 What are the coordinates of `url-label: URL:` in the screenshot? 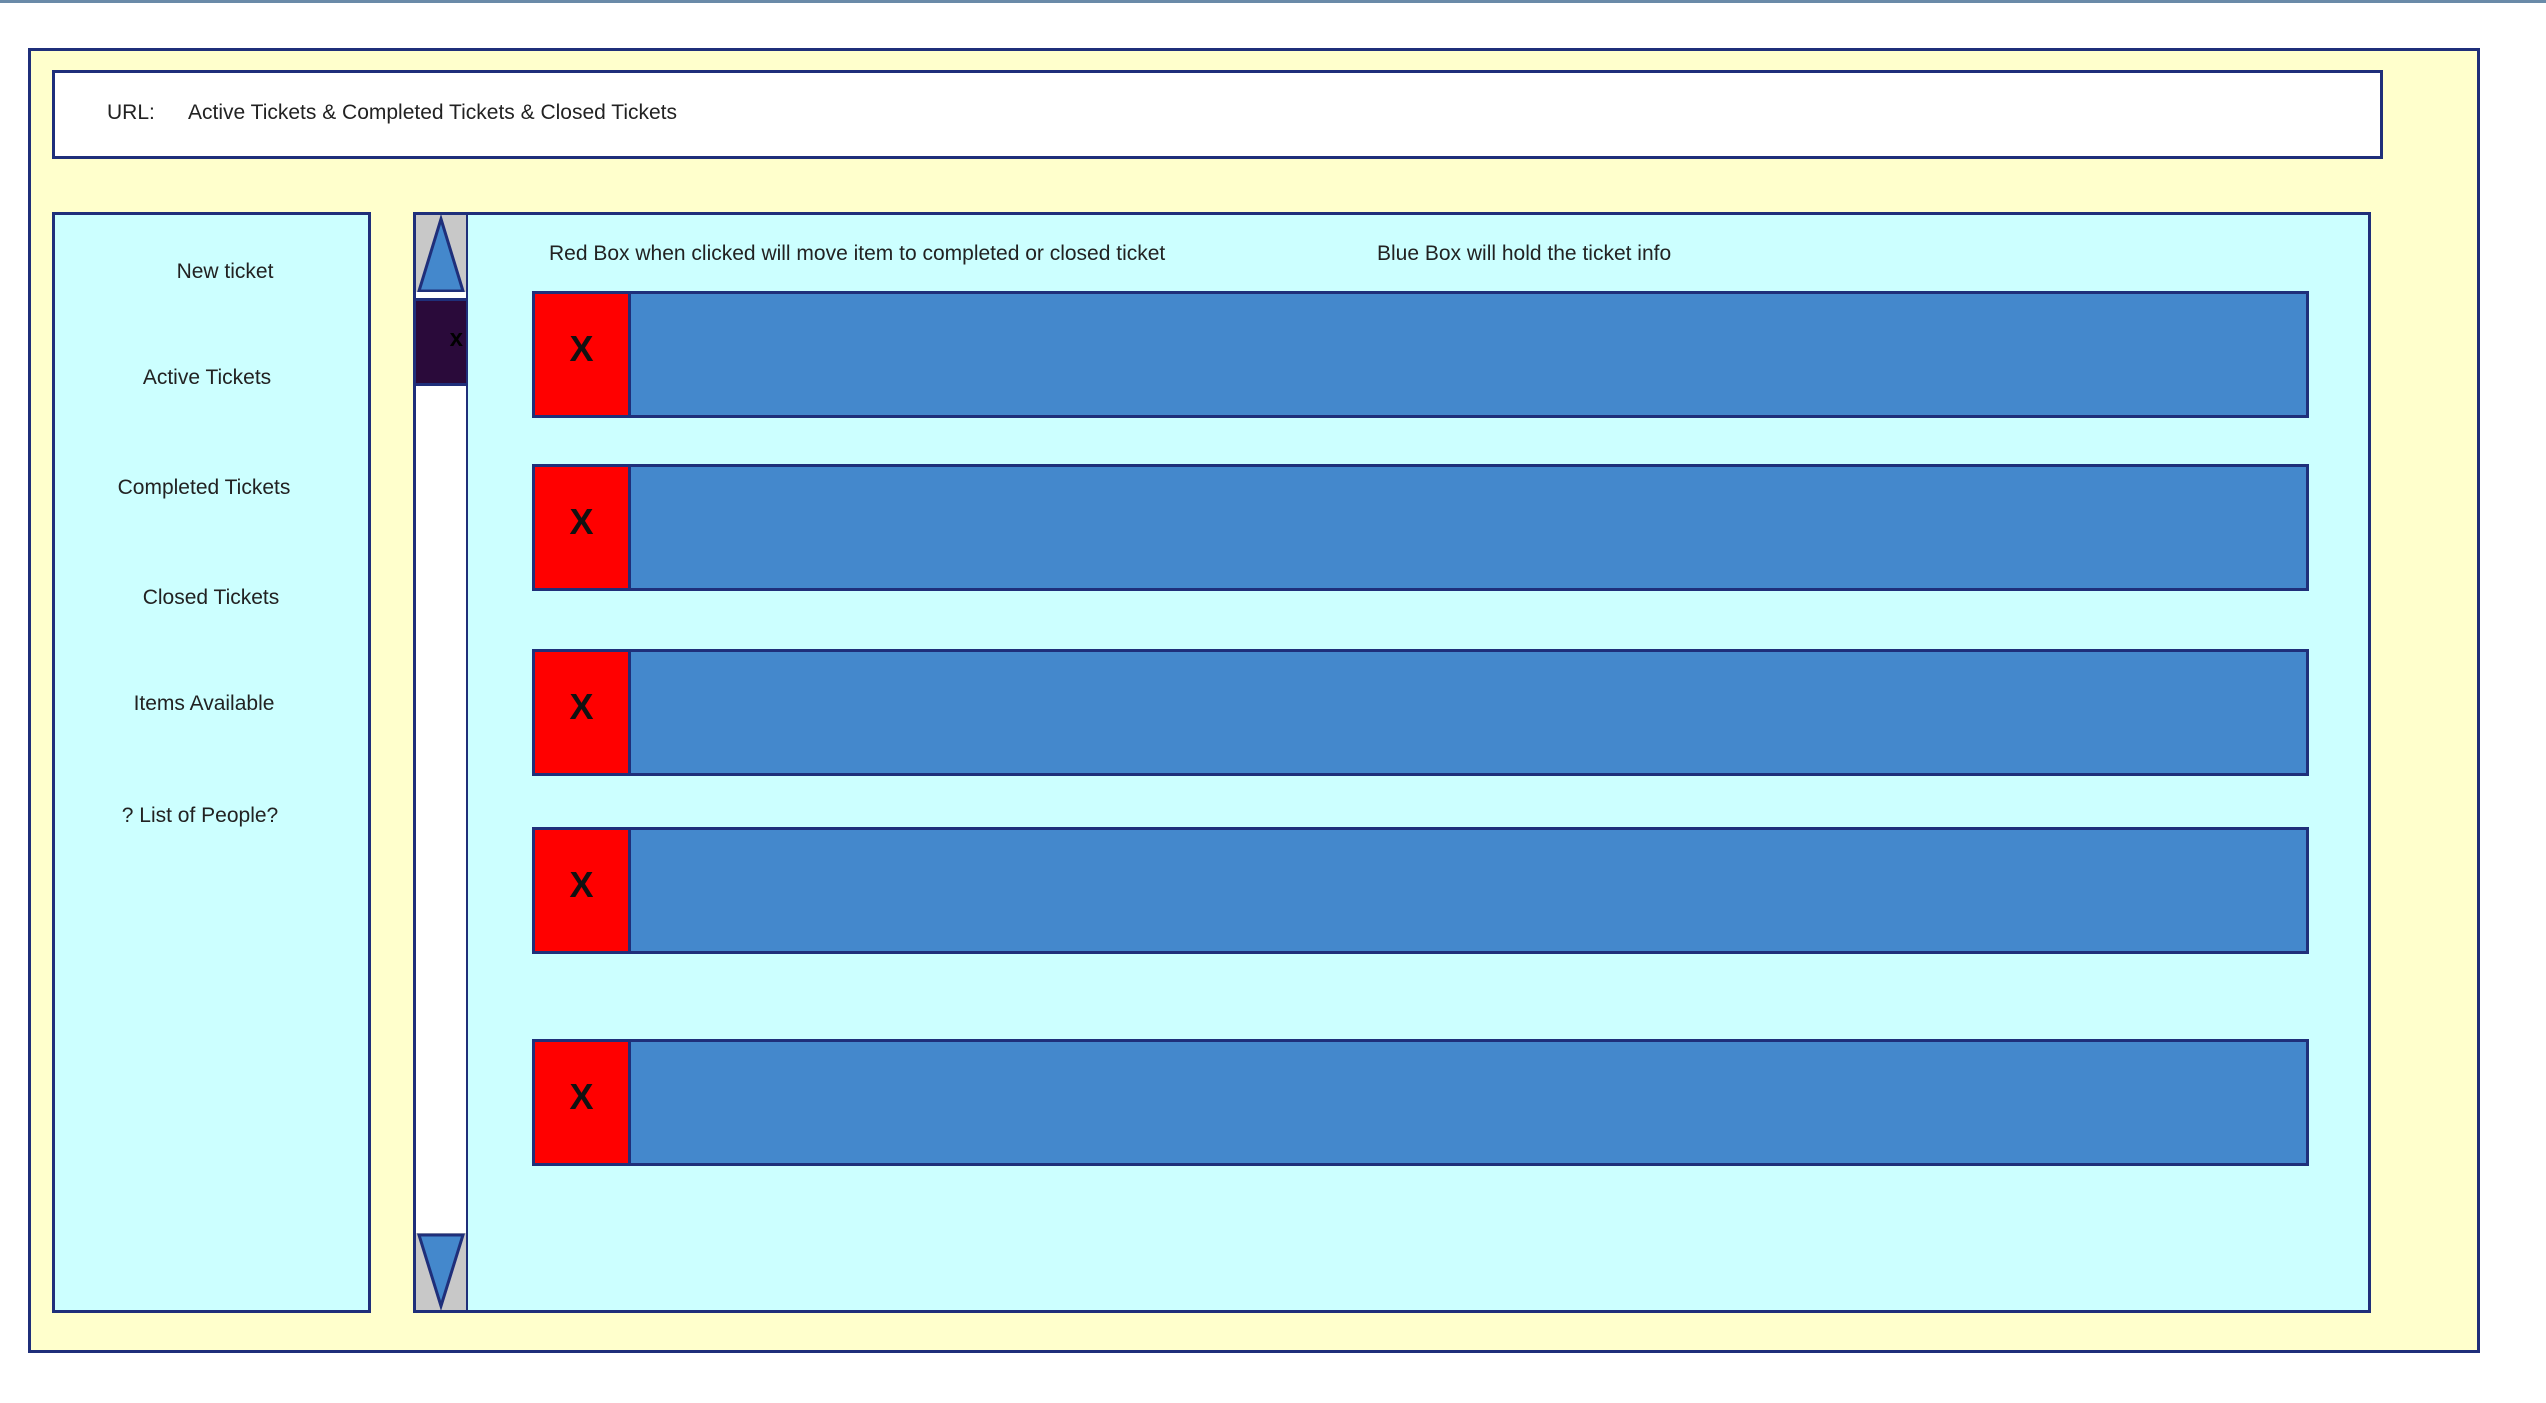 It's located at (131, 112).